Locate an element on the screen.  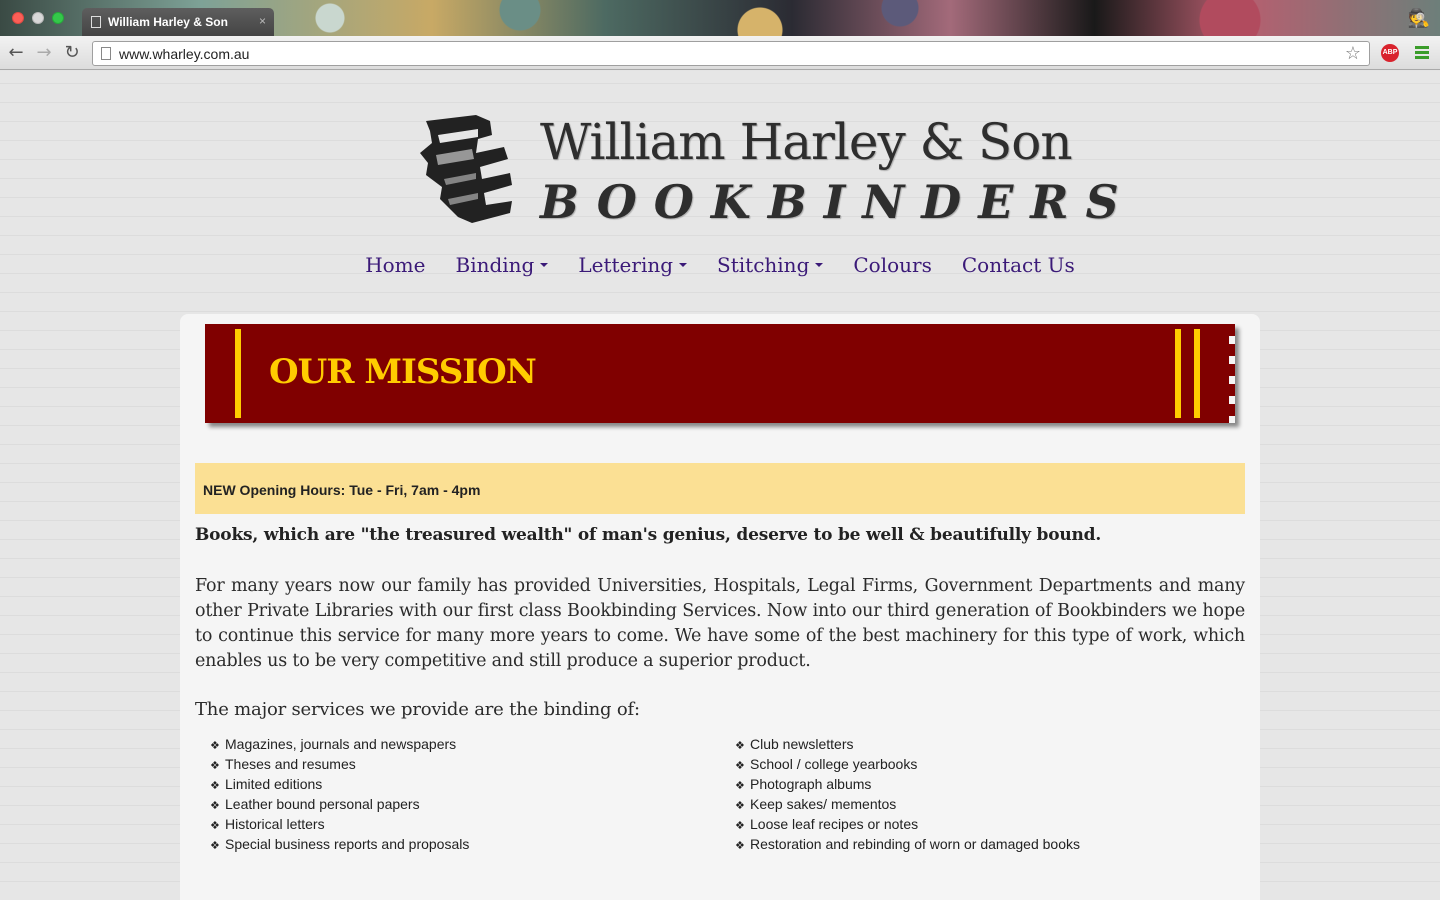
maximize-window-button is located at coordinates (58, 18).